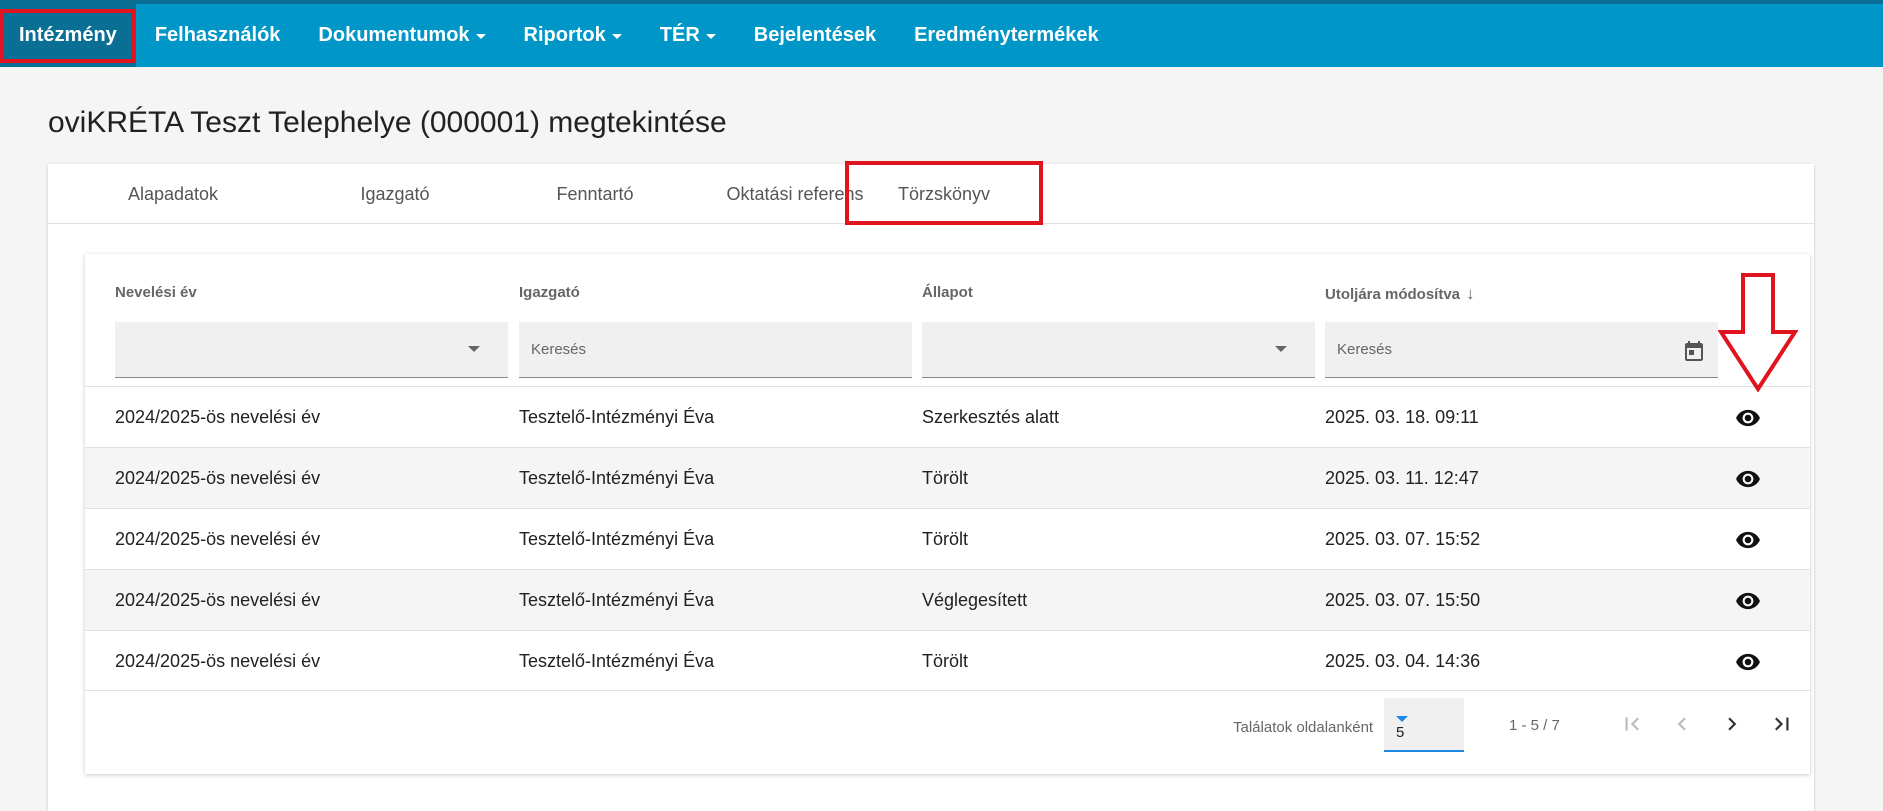 The height and width of the screenshot is (811, 1883). I want to click on per-page-select: 5, so click(1424, 725).